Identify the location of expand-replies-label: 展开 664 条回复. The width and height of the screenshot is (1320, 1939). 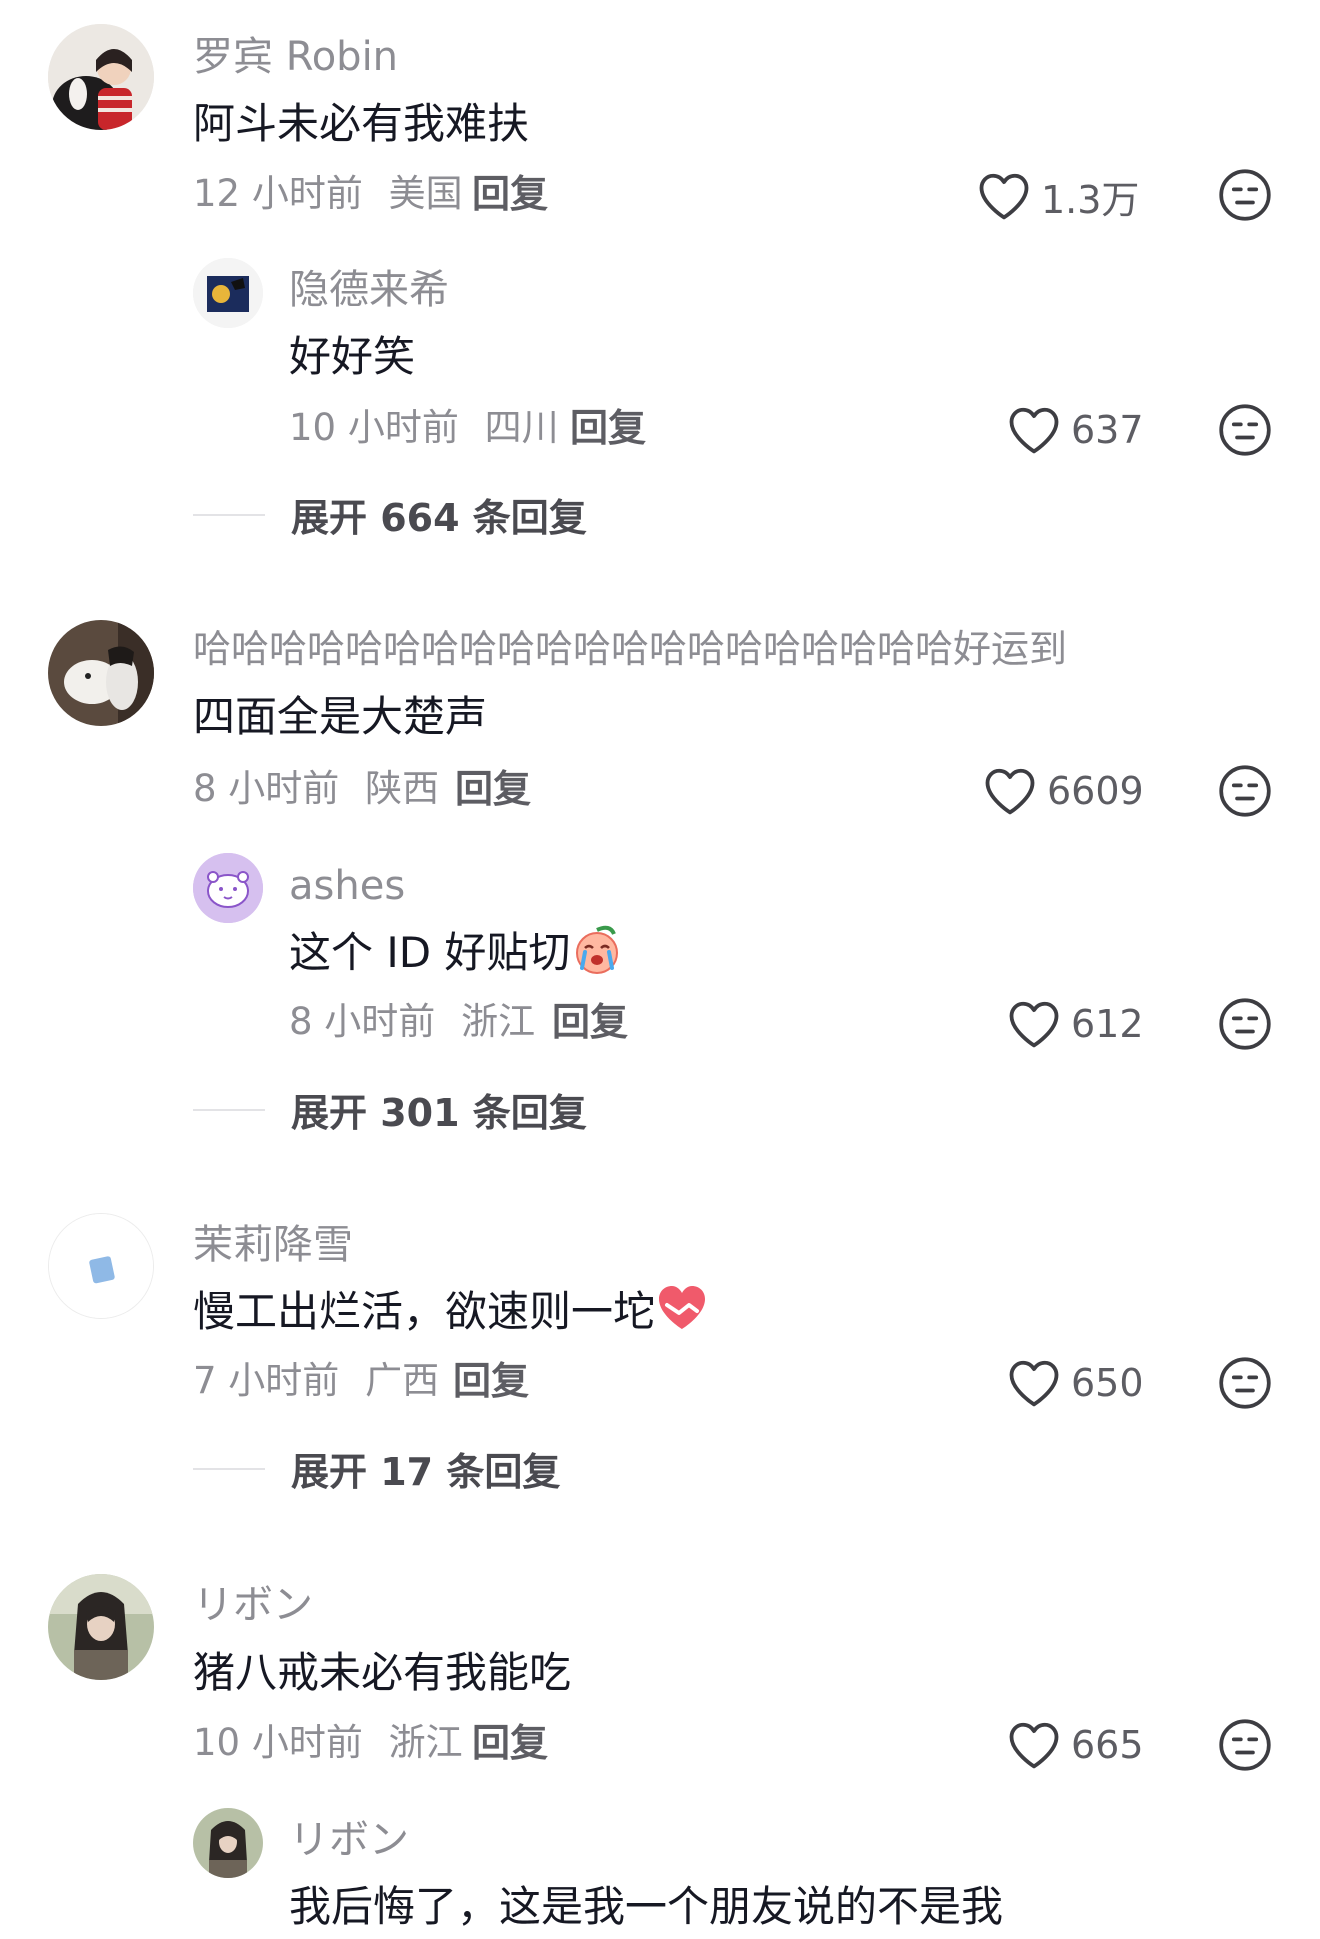
(439, 518).